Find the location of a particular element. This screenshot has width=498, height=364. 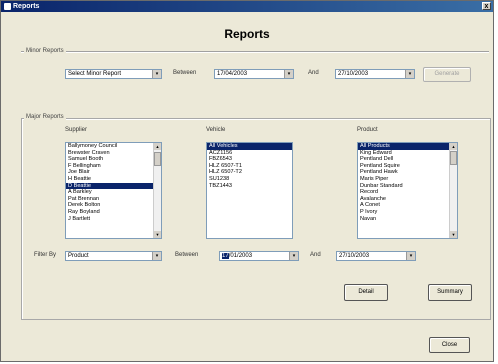

filter-by-select: Product ▾ is located at coordinates (113, 256).